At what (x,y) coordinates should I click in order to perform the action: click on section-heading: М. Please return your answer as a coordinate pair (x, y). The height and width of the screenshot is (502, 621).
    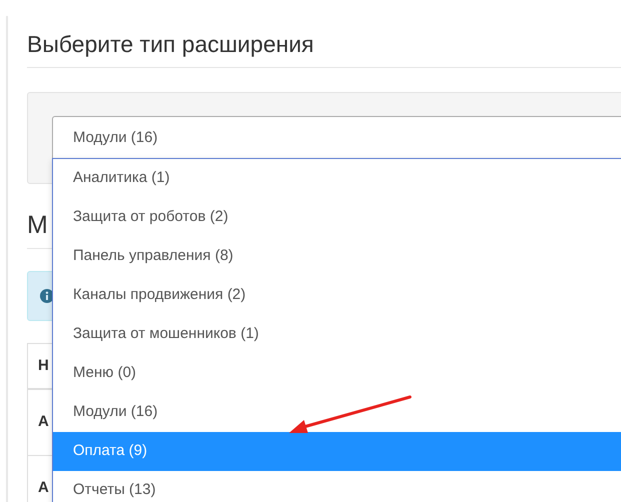
    Looking at the image, I should click on (37, 225).